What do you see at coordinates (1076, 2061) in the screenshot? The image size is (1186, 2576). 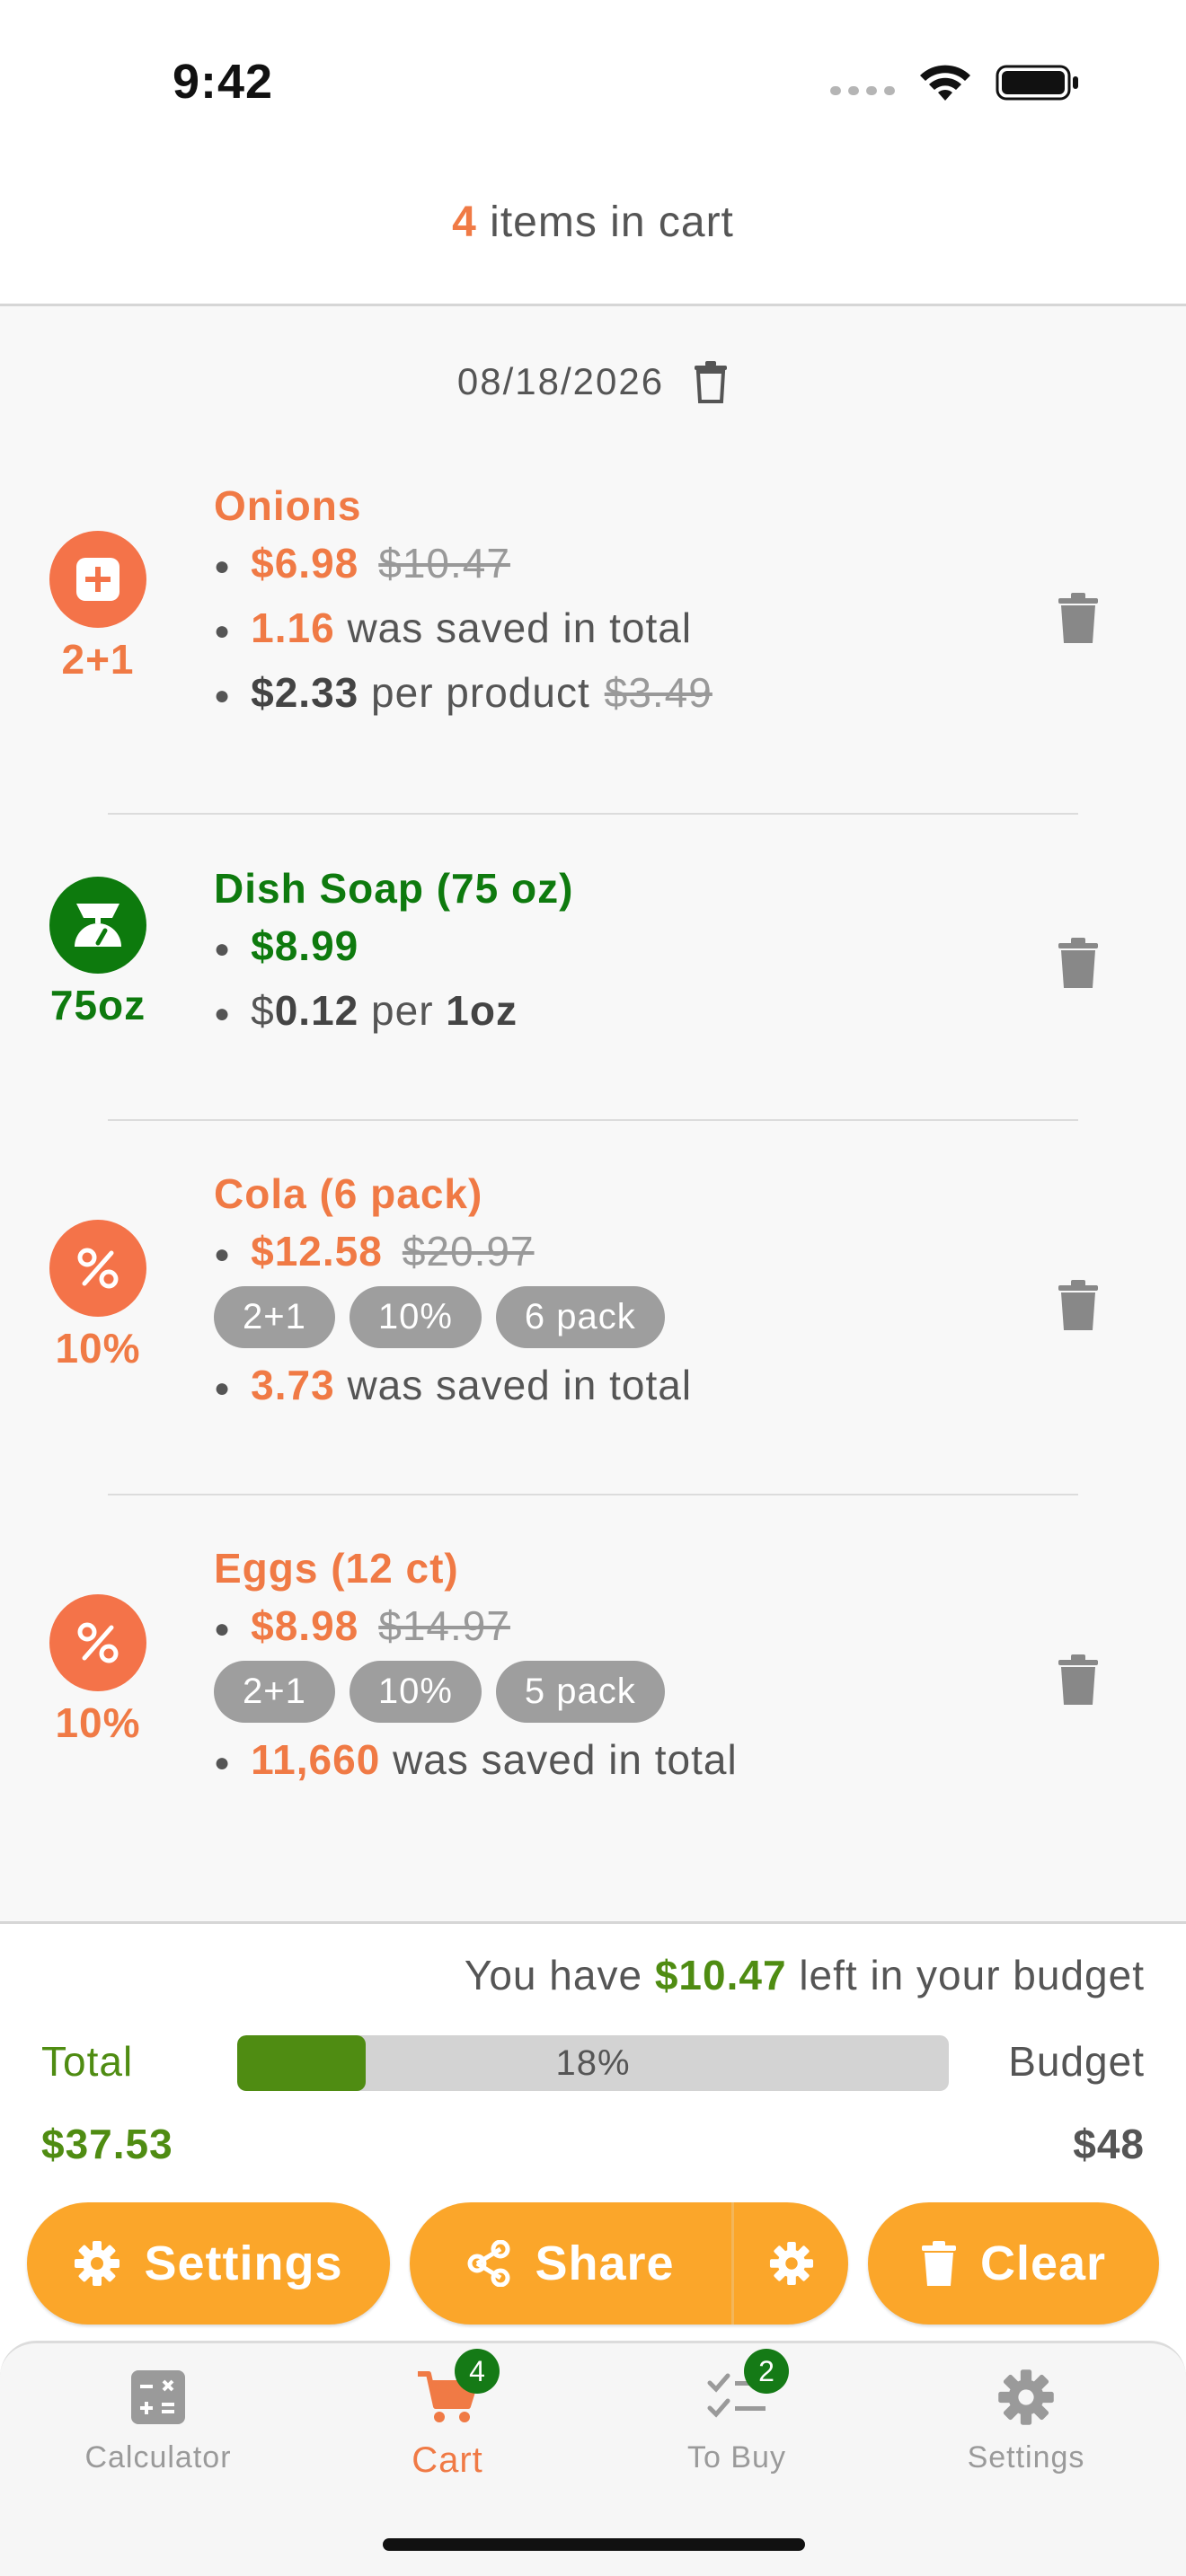 I see `budget-label: Budget` at bounding box center [1076, 2061].